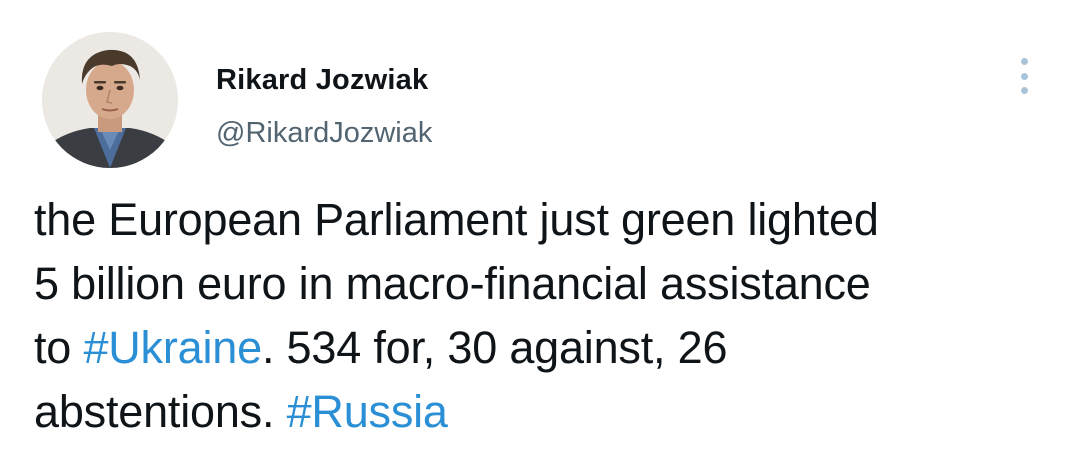 The height and width of the screenshot is (475, 1080). What do you see at coordinates (494, 347) in the screenshot?
I see `tweet-text-segment: . 534 for, 30 against, 26` at bounding box center [494, 347].